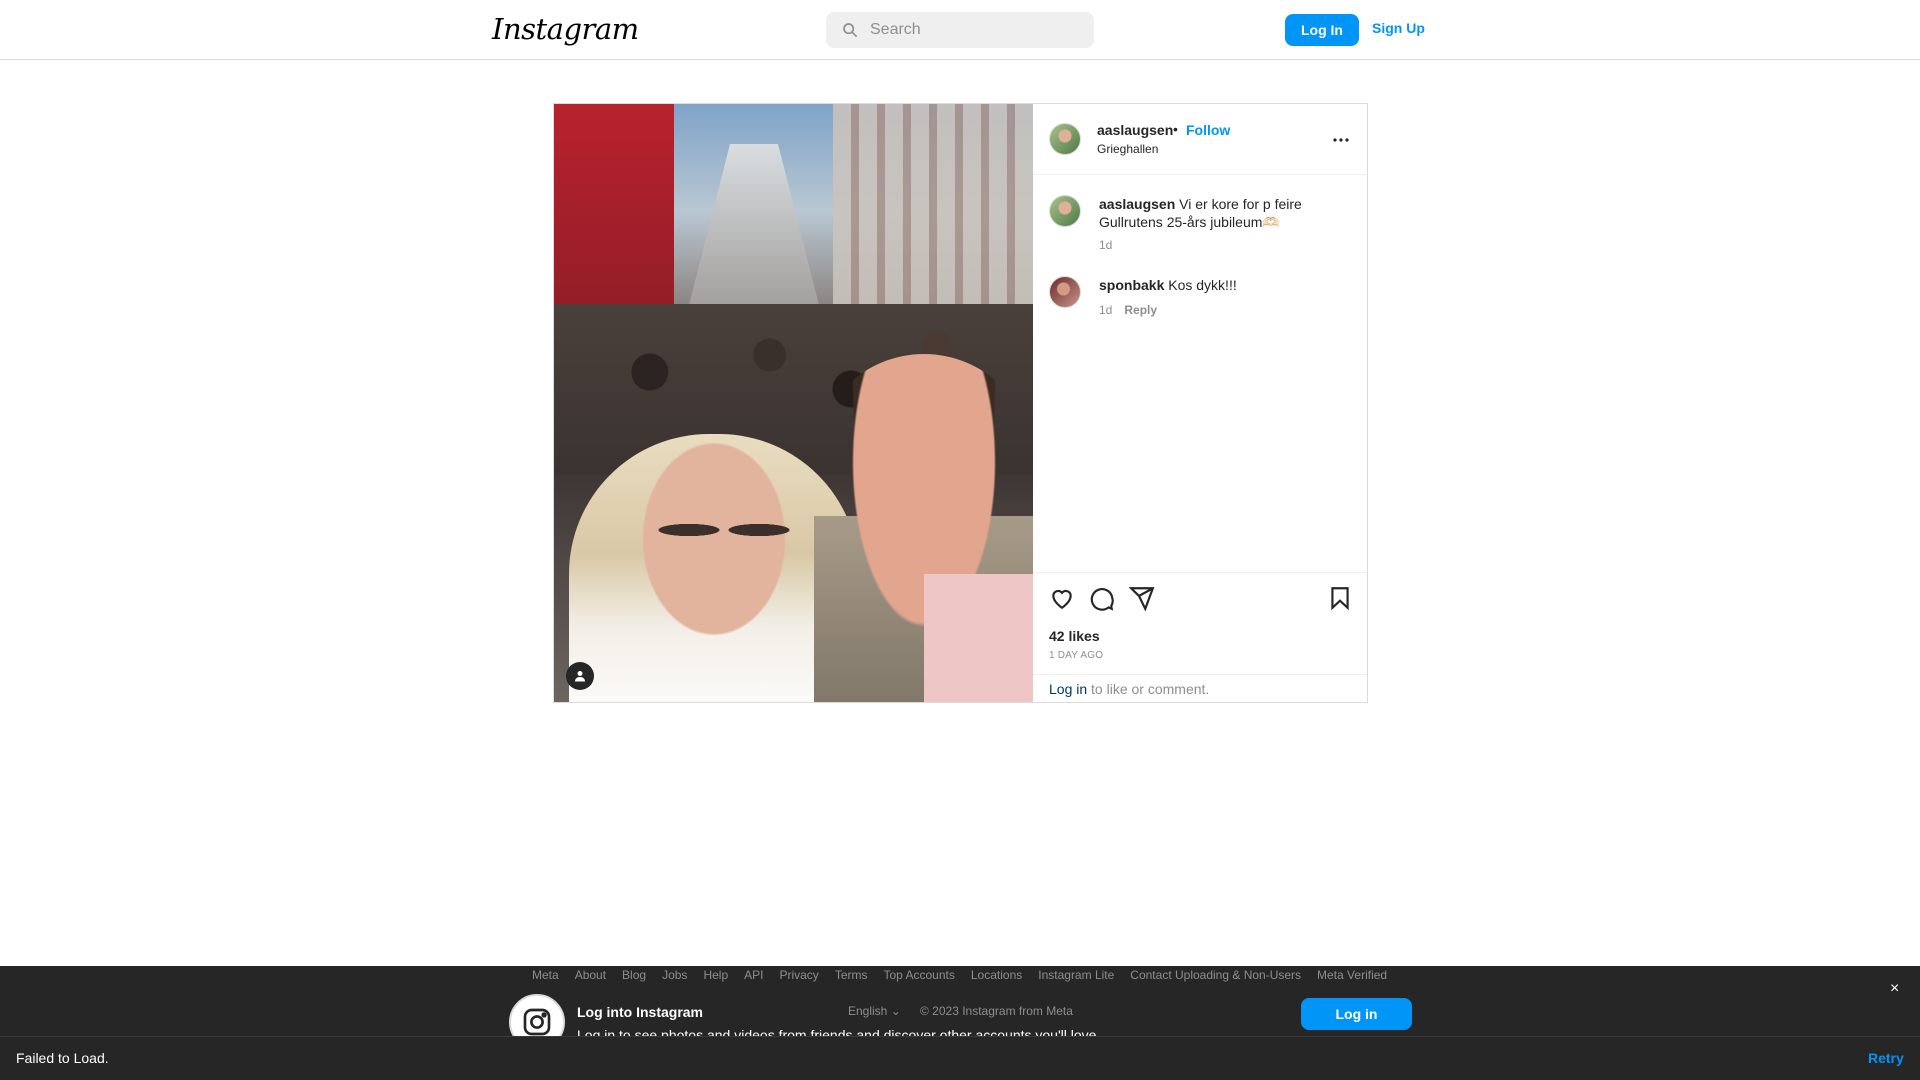  Describe the element at coordinates (590, 975) in the screenshot. I see `footer-link: About` at that location.